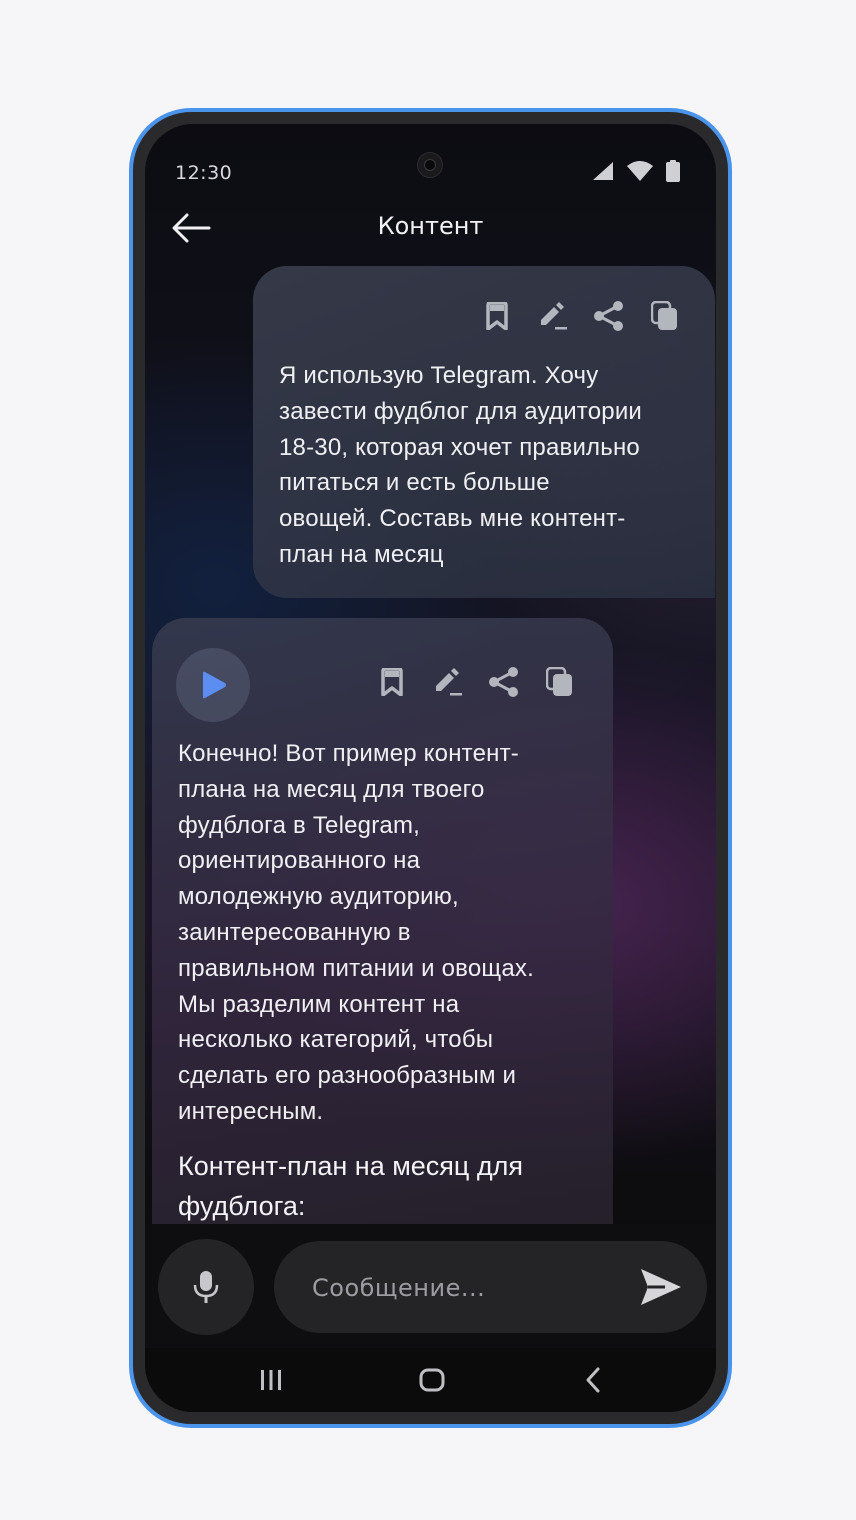  I want to click on message-field, so click(490, 1288).